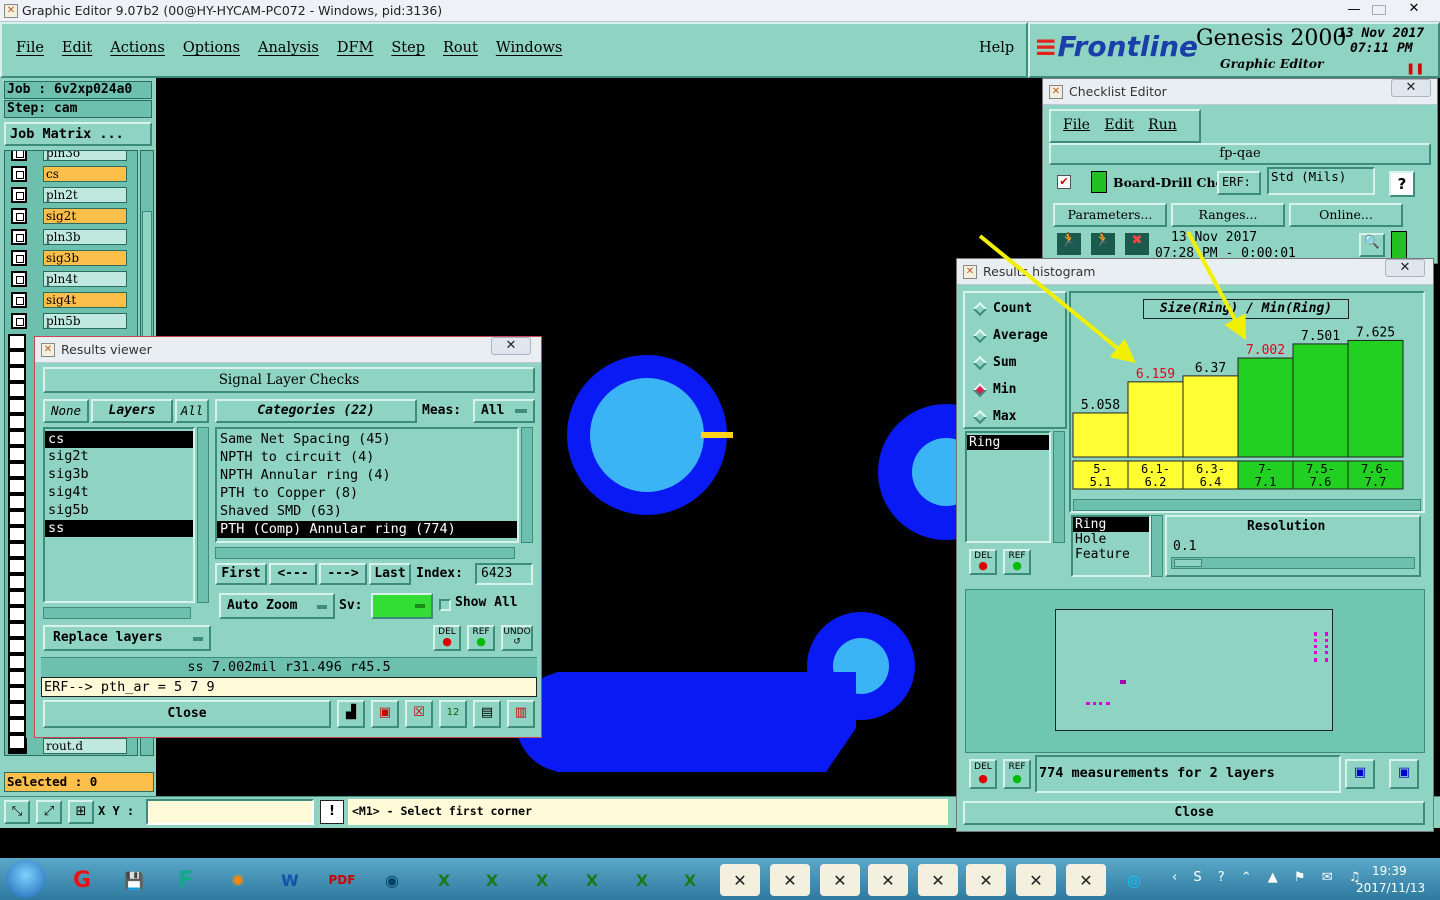 The height and width of the screenshot is (900, 1440). What do you see at coordinates (1015, 389) in the screenshot?
I see `mode-min: Min` at bounding box center [1015, 389].